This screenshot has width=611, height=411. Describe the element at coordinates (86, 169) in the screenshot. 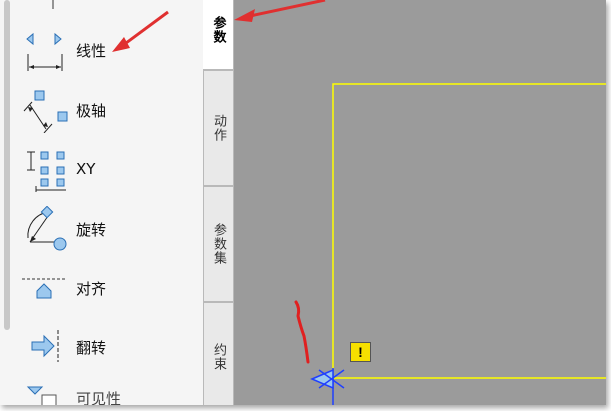

I see `tool-label: XY` at that location.